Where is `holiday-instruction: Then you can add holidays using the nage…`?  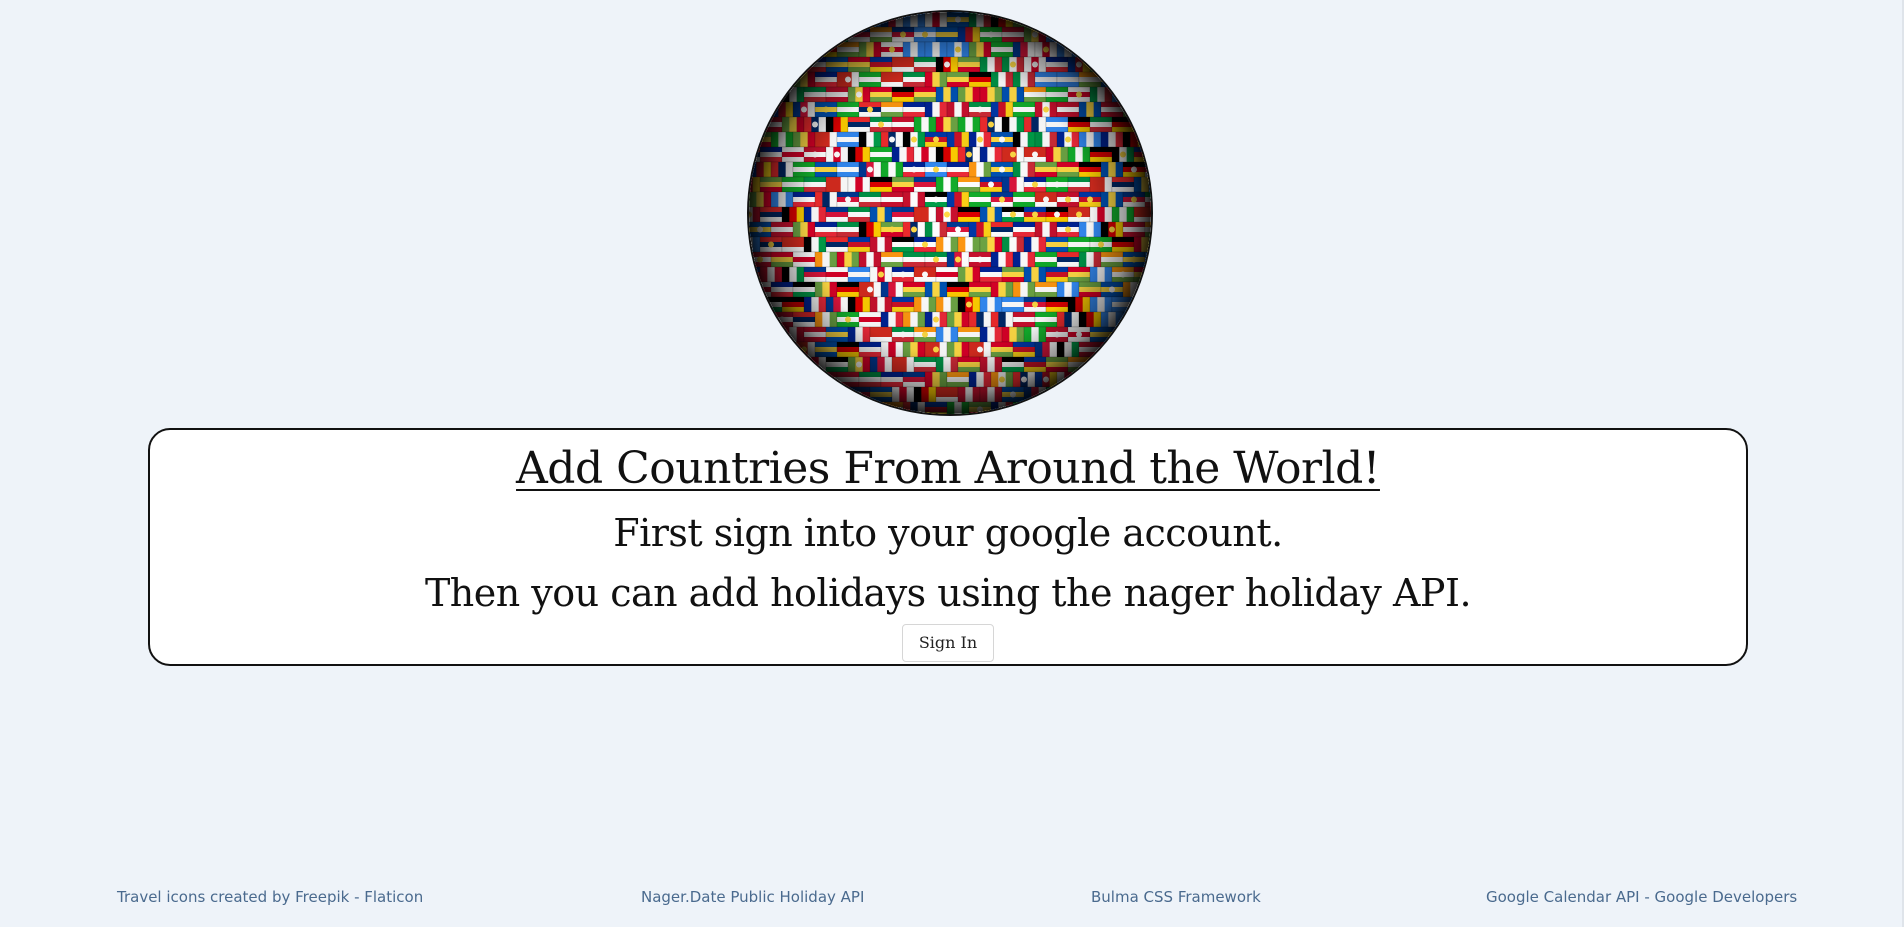
holiday-instruction: Then you can add holidays using the nage… is located at coordinates (948, 593).